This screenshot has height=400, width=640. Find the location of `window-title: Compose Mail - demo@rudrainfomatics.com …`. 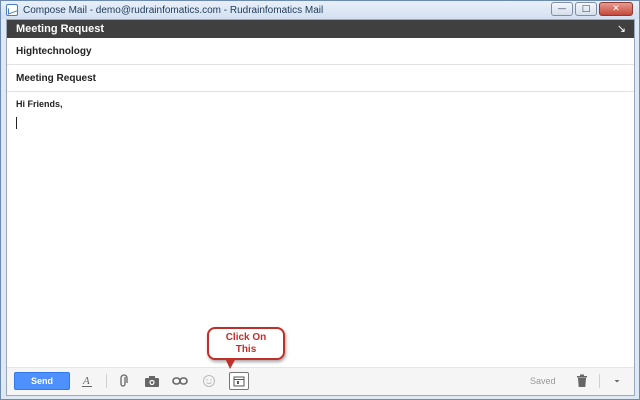

window-title: Compose Mail - demo@rudrainfomatics.com … is located at coordinates (173, 10).